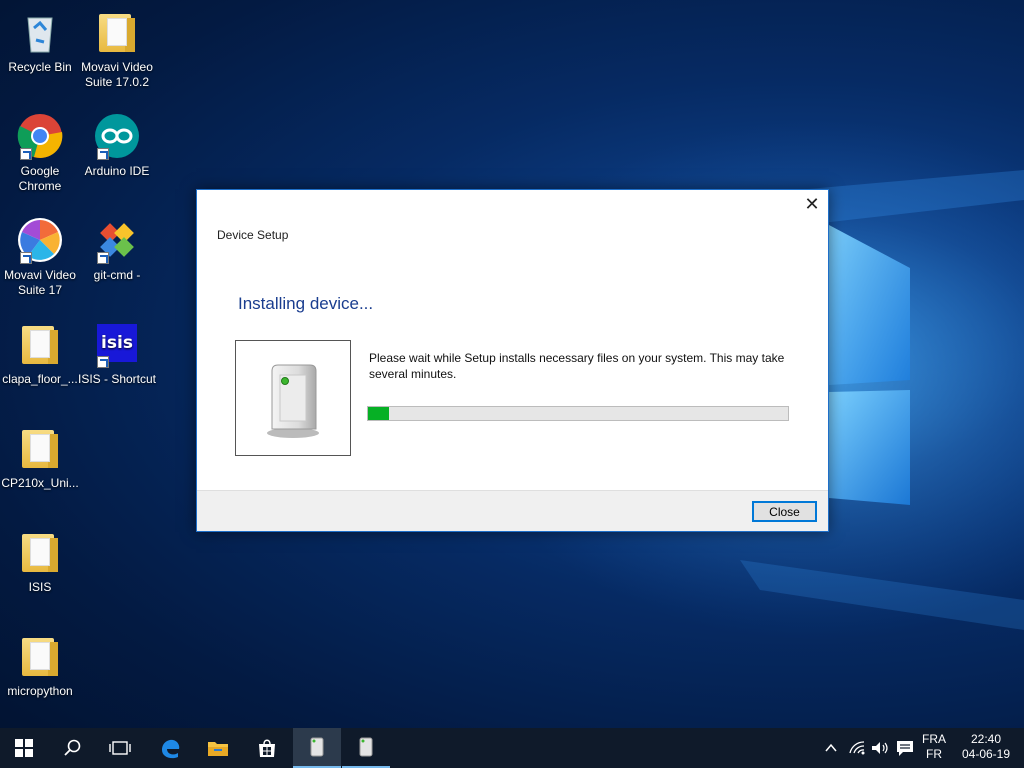  I want to click on desktop-icon-arduino-ide: Arduino IDE, so click(117, 145).